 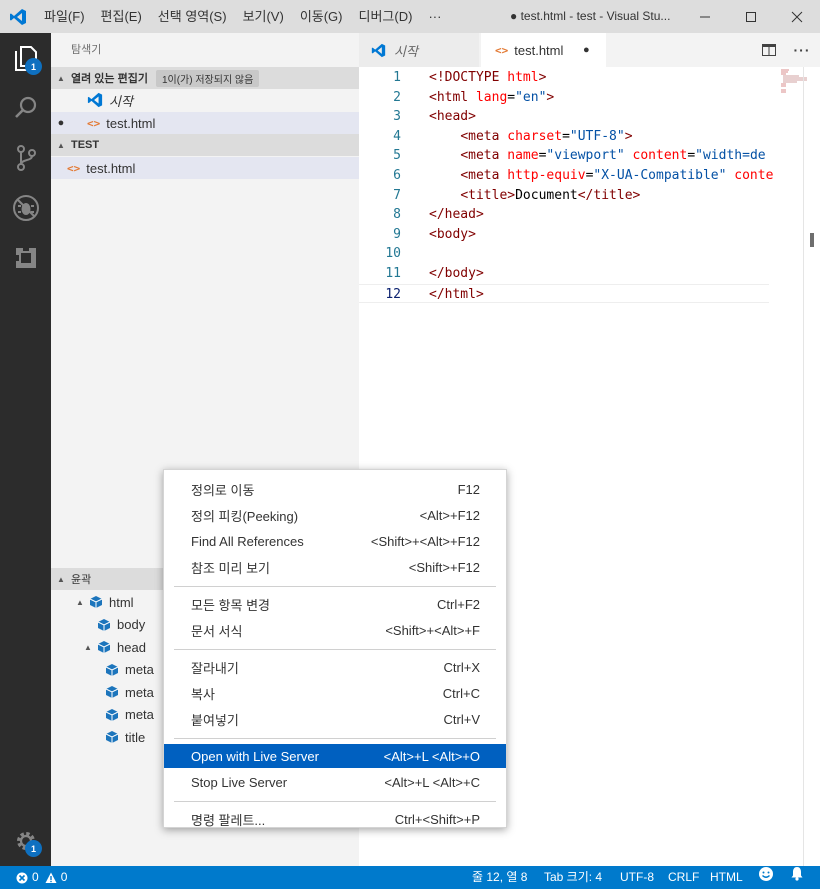 I want to click on context-menu-item: Stop Live Server <Alt>+L <Alt>+C, so click(x=335, y=782).